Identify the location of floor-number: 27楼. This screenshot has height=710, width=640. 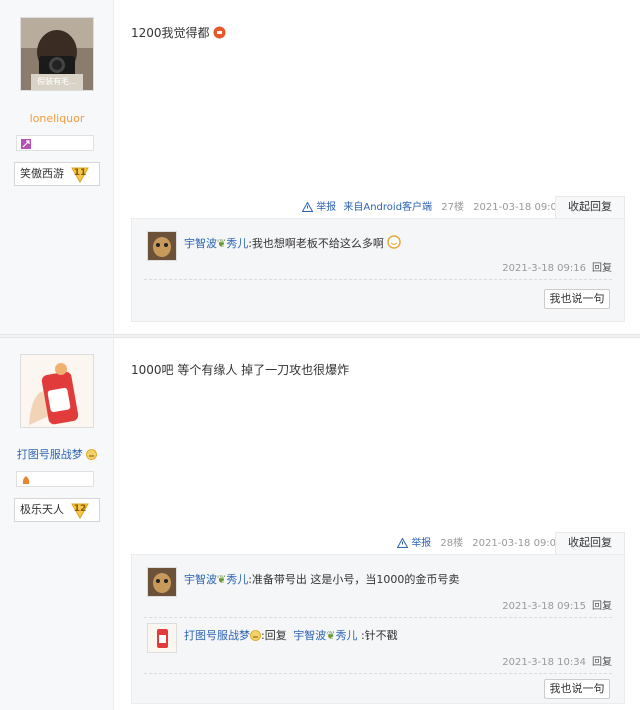
(452, 207).